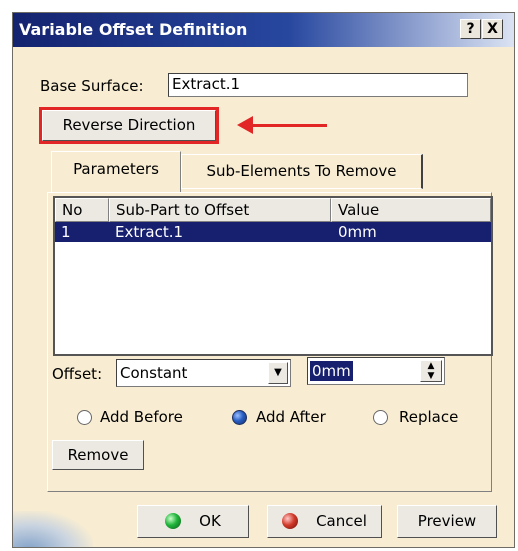 Image resolution: width=518 pixels, height=551 pixels. I want to click on cancel-button: Cancel, so click(324, 521).